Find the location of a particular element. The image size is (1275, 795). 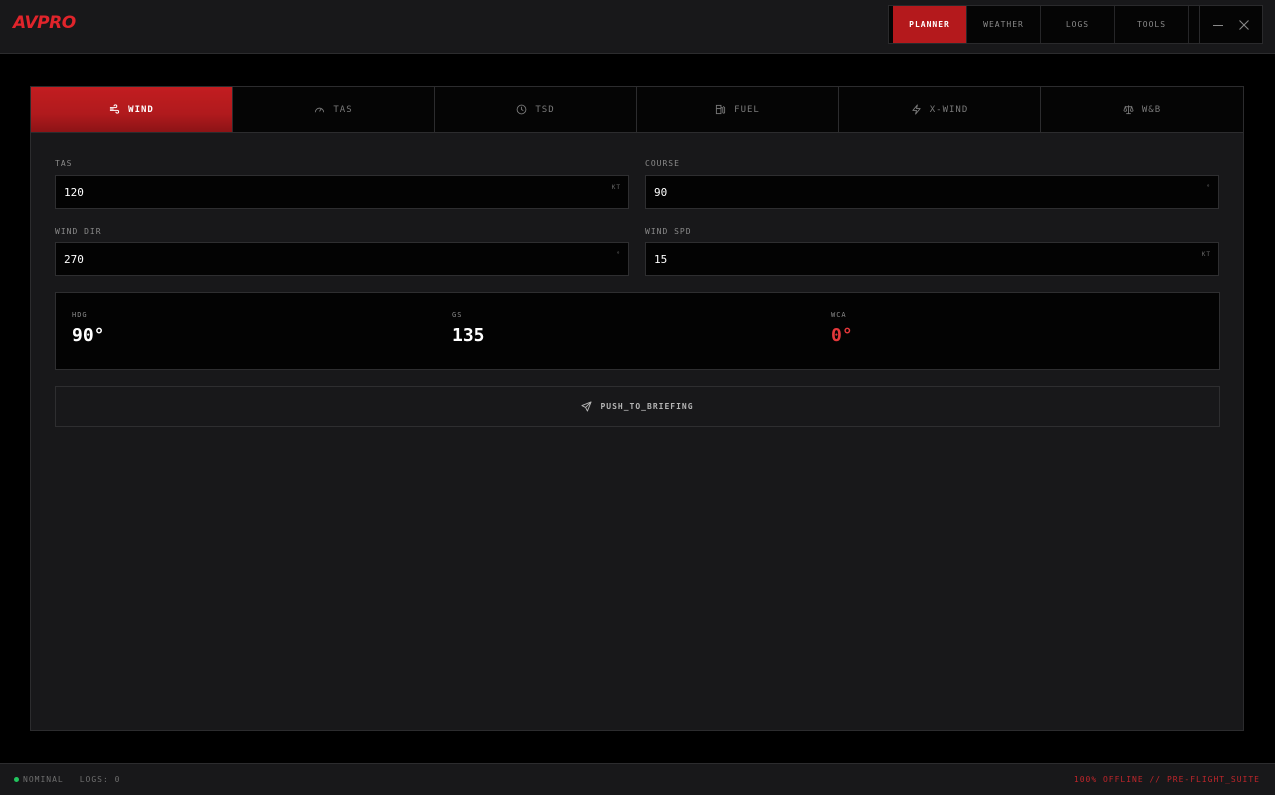

minimize-icon is located at coordinates (1218, 25).